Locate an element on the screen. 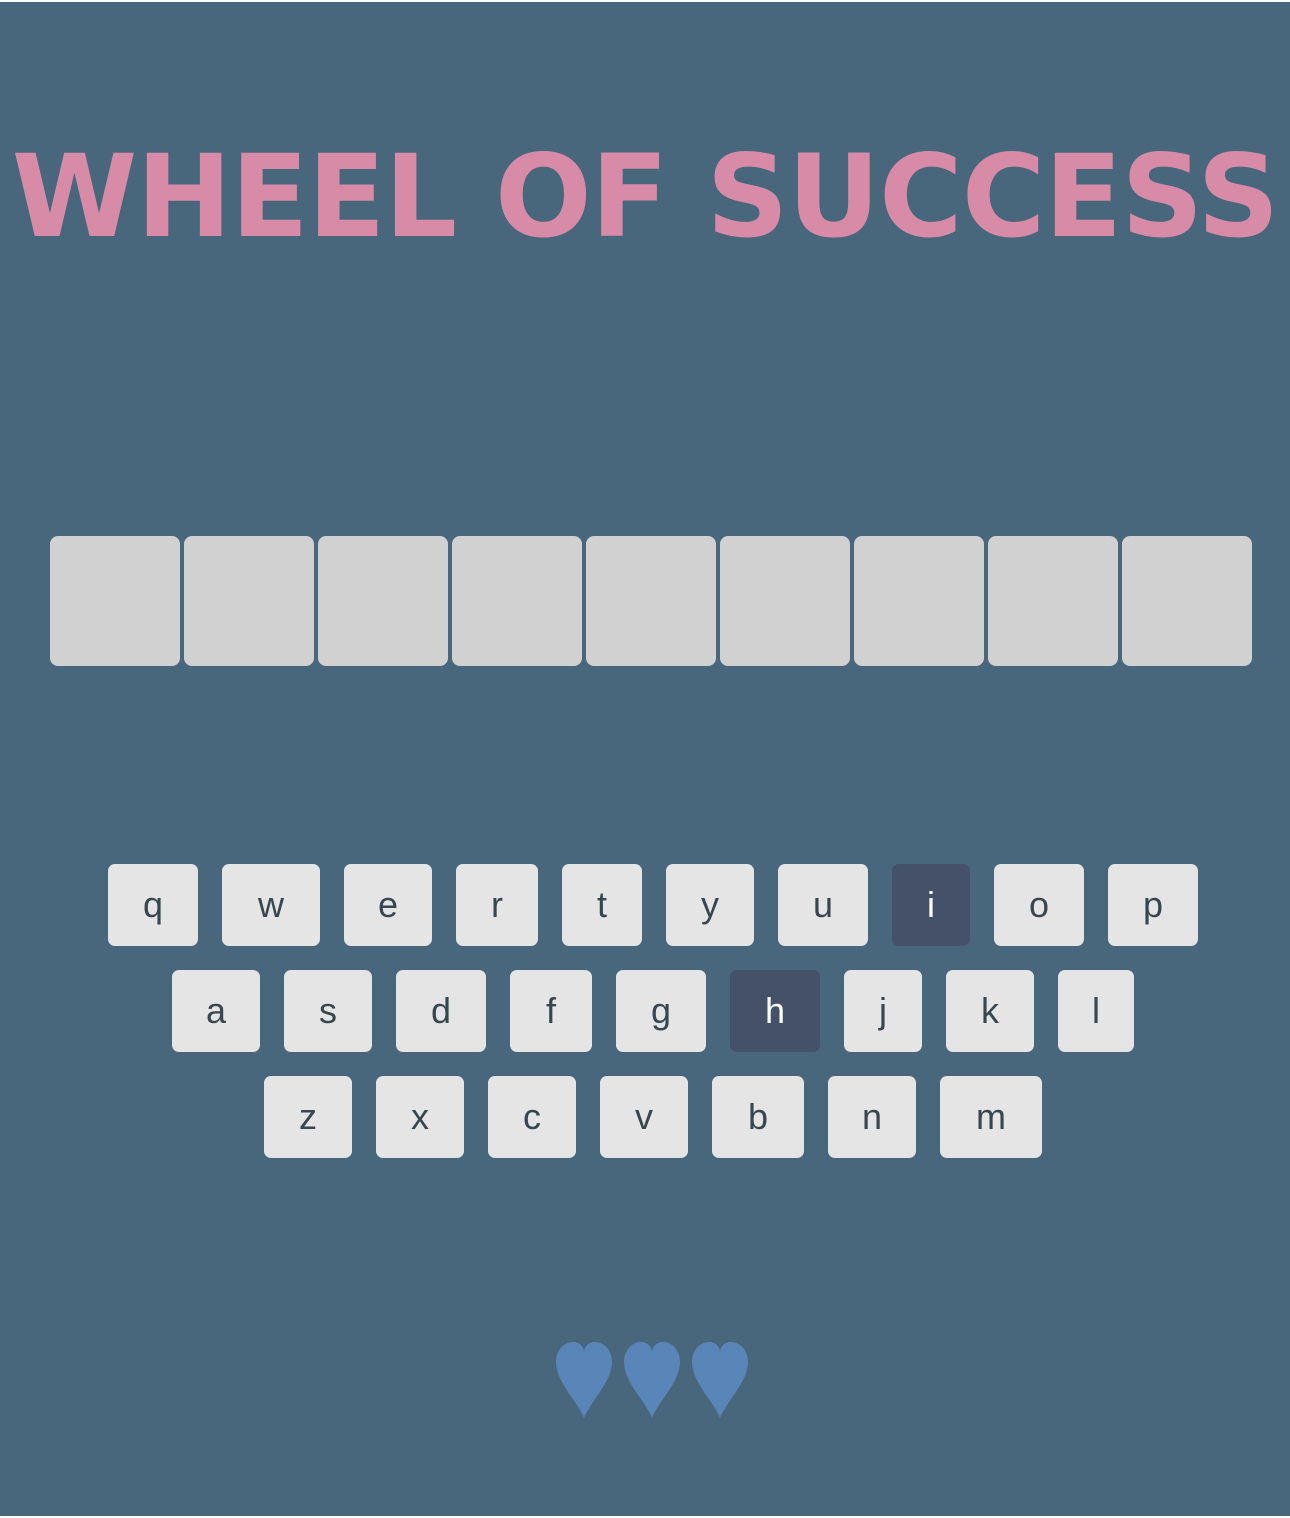 This screenshot has width=1290, height=1518. phrase-board is located at coordinates (651, 601).